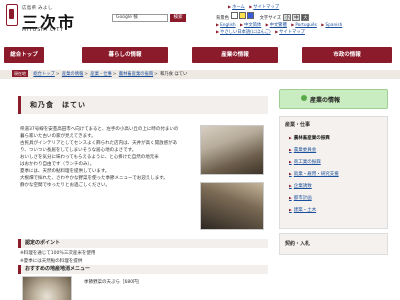 The image size is (400, 300). Describe the element at coordinates (232, 206) in the screenshot. I see `restaurant-exterior-photo` at that location.